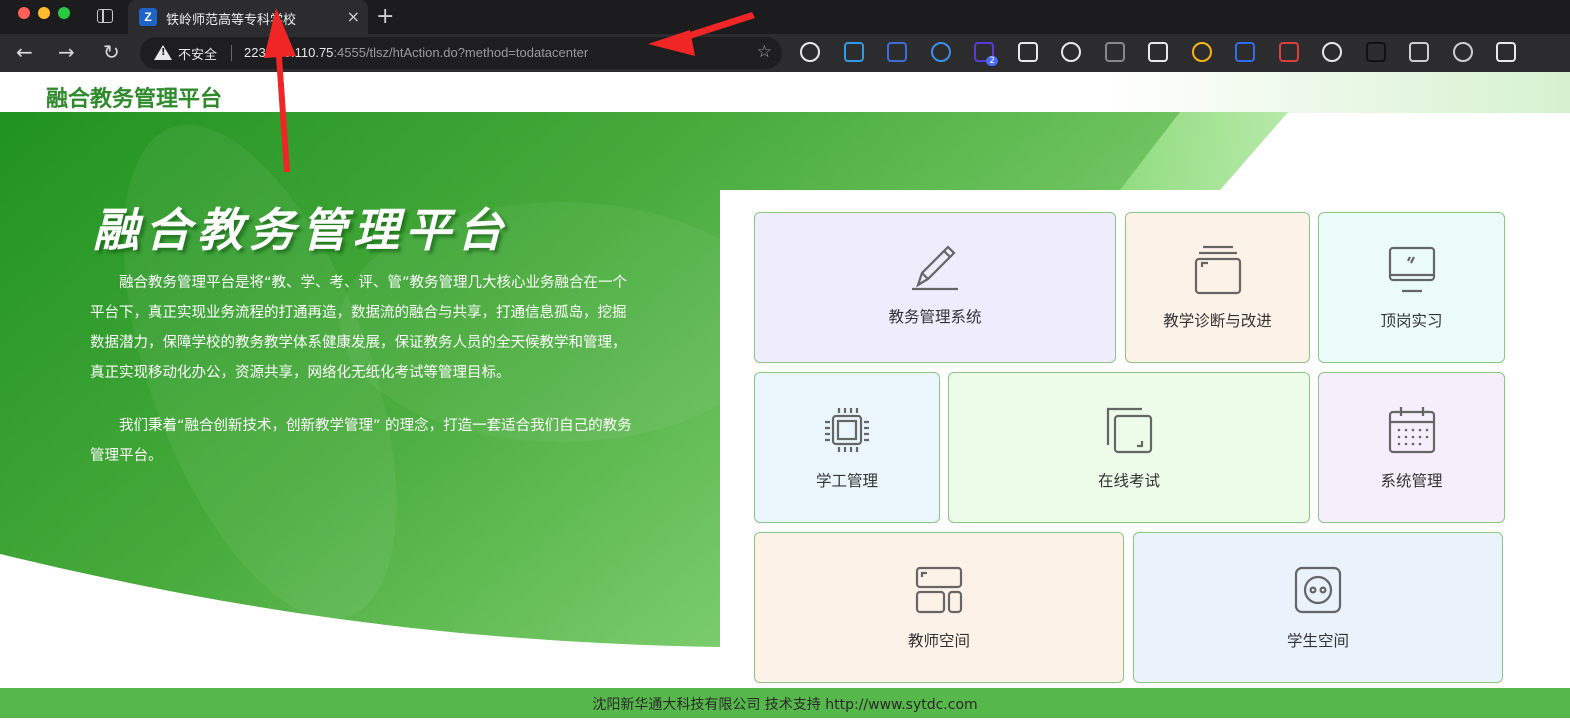  What do you see at coordinates (111, 52) in the screenshot?
I see `reload-button: ↻` at bounding box center [111, 52].